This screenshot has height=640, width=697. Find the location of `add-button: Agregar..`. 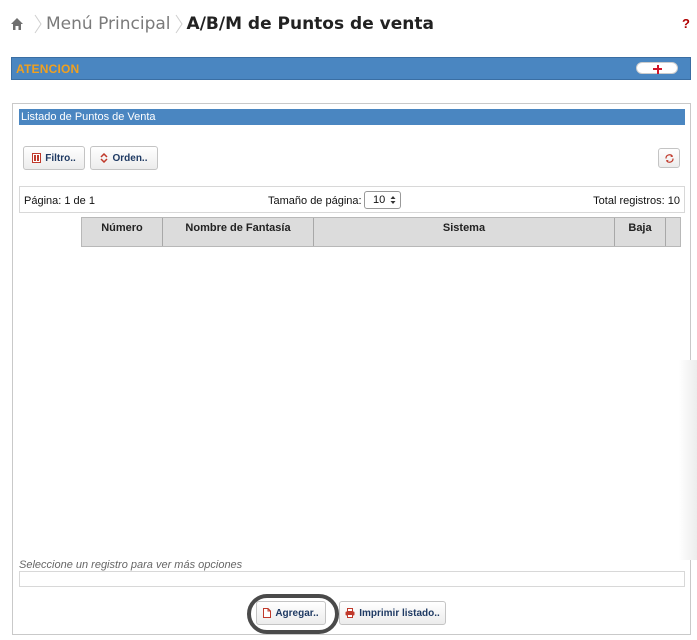

add-button: Agregar.. is located at coordinates (291, 613).